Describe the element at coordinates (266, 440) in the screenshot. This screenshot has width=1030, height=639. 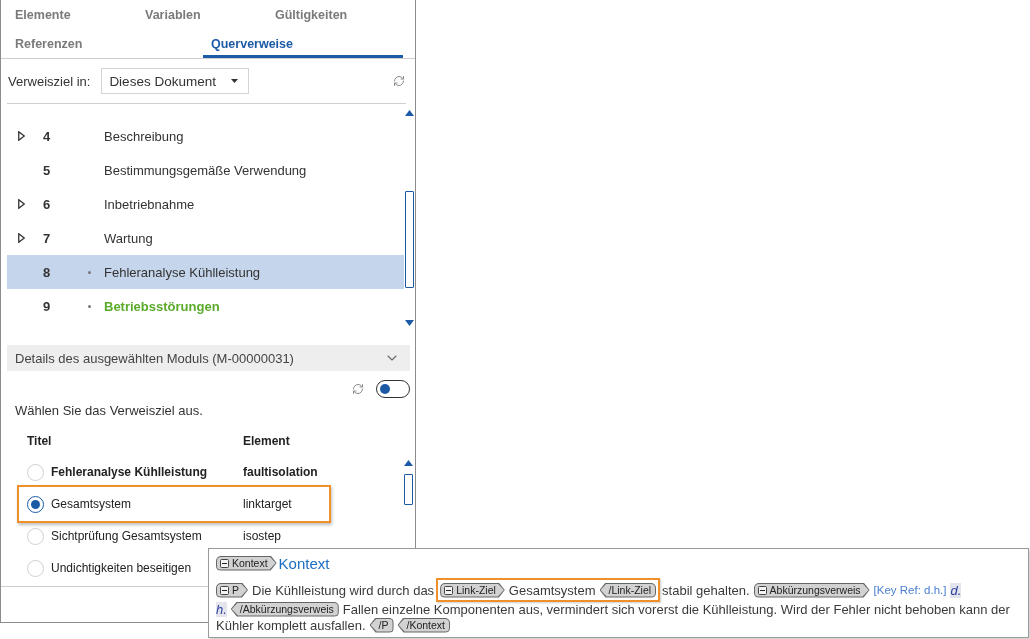
I see `column-header: Element` at that location.